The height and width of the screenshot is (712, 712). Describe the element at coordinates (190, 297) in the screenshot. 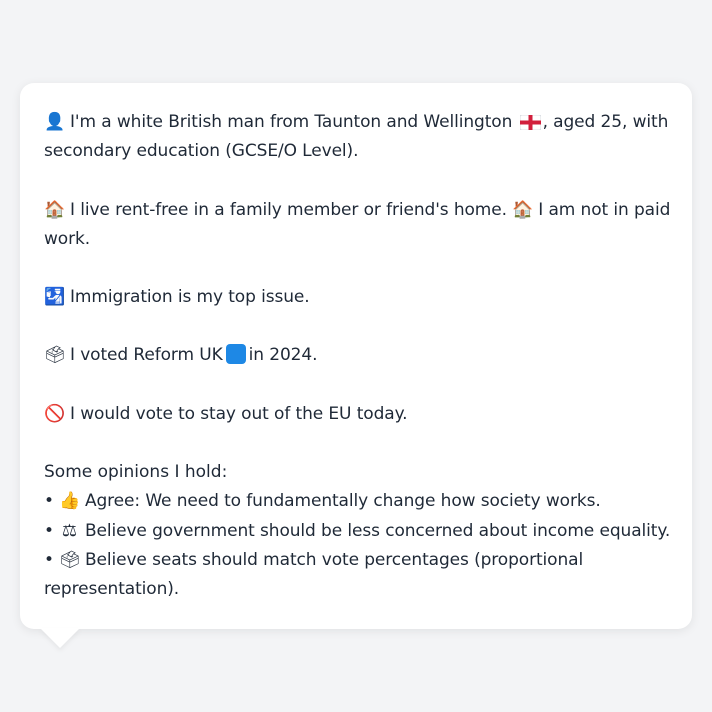

I see `issue-text: Immigration is my top issue.` at that location.